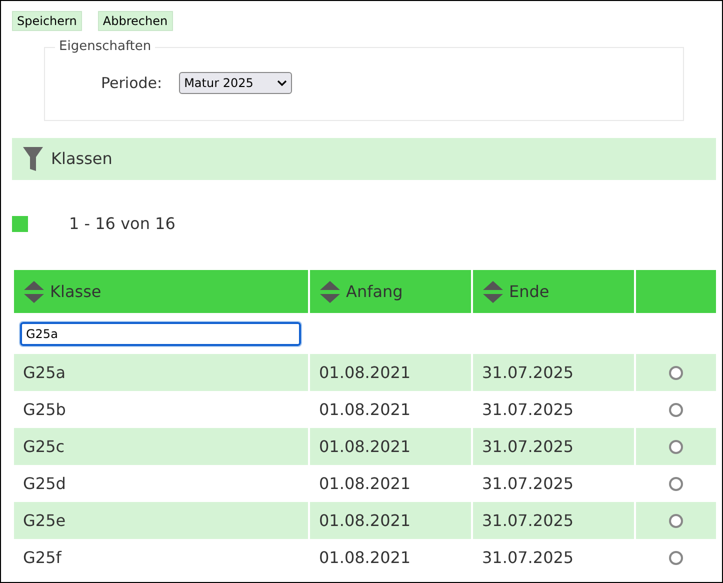 The image size is (723, 583). Describe the element at coordinates (160, 334) in the screenshot. I see `filter-field: G25a` at that location.